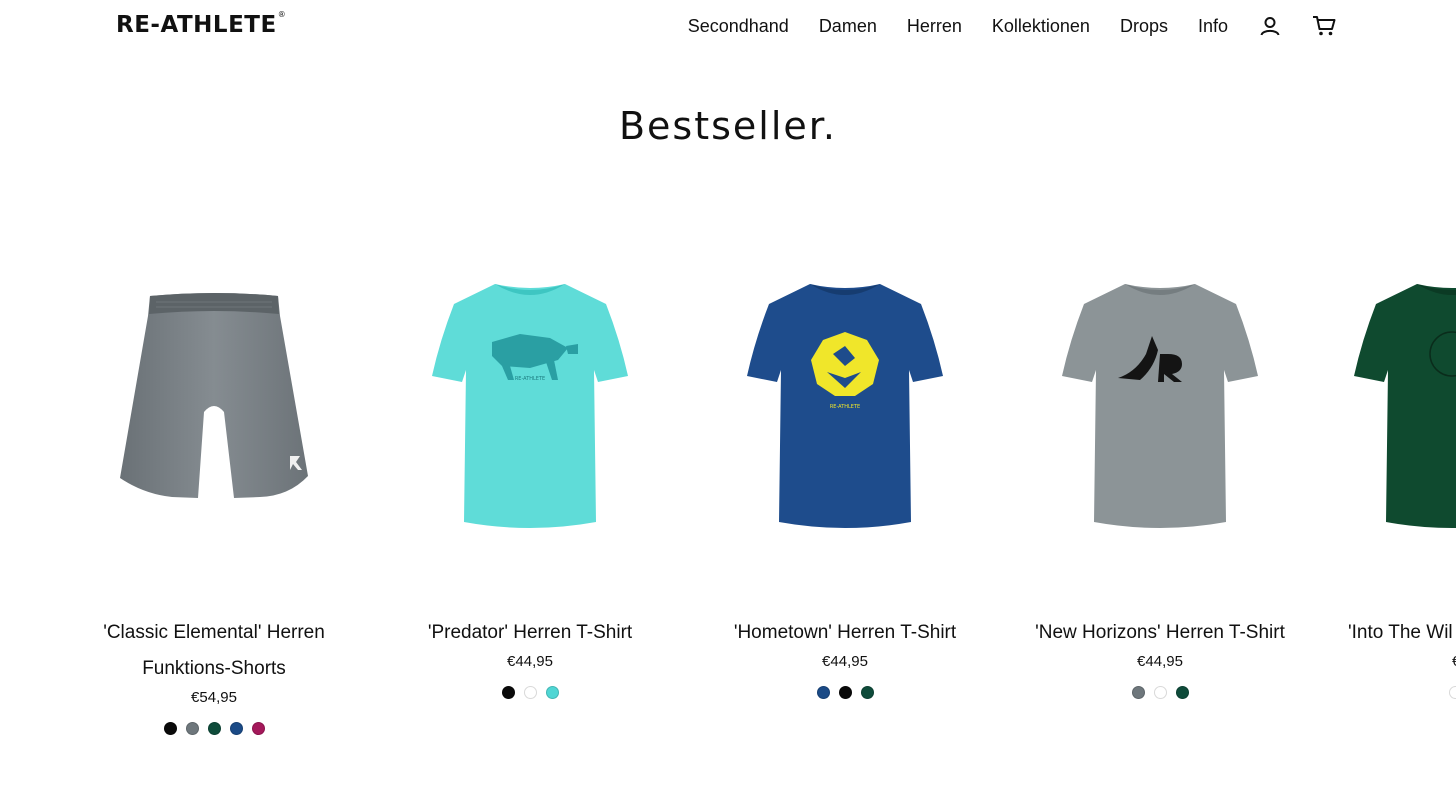 The image size is (1456, 785). What do you see at coordinates (258, 728) in the screenshot?
I see `swatch-magenta` at bounding box center [258, 728].